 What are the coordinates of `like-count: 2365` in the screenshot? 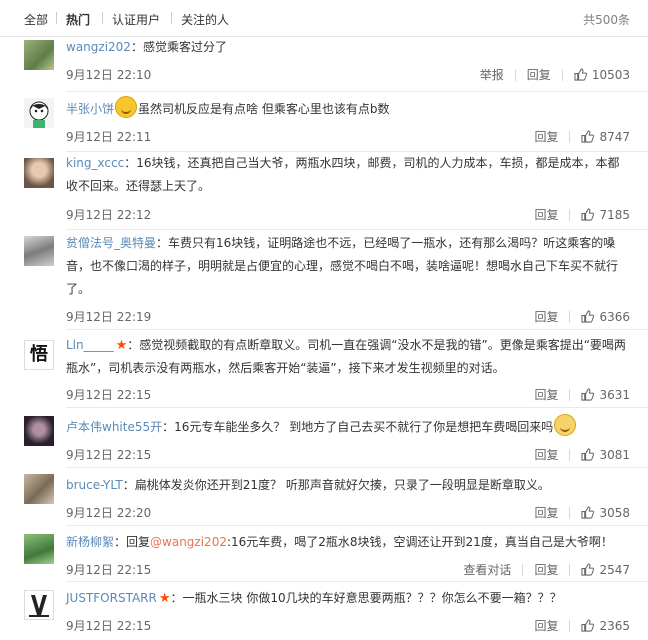 It's located at (614, 625).